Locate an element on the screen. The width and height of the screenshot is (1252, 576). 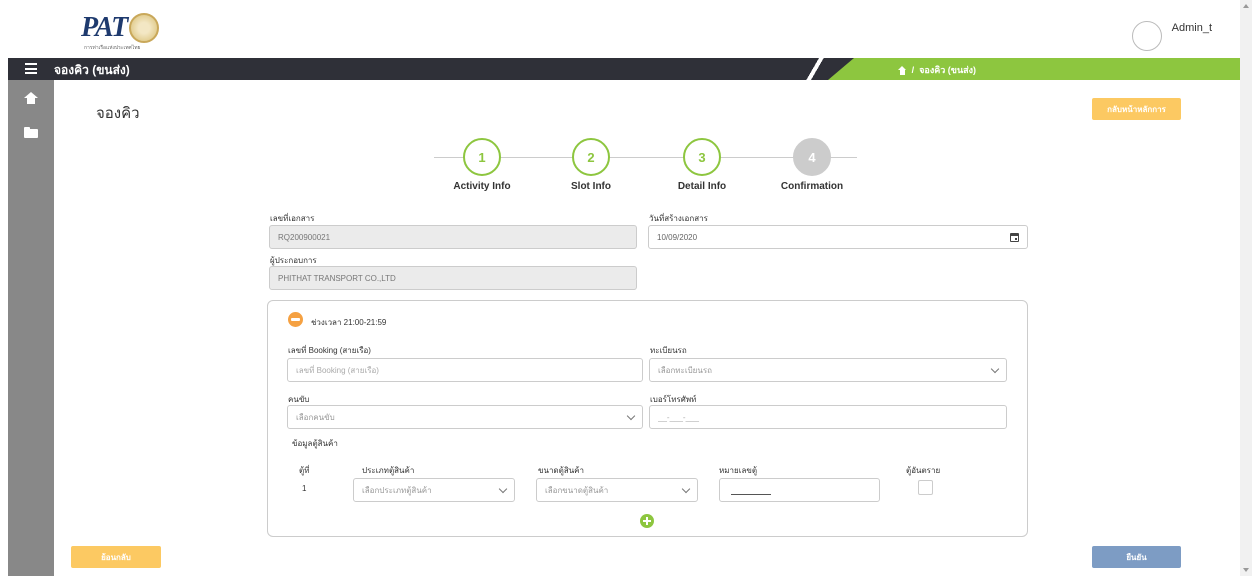
created-date-label: วันที่สร้างเอกสาร is located at coordinates (678, 218).